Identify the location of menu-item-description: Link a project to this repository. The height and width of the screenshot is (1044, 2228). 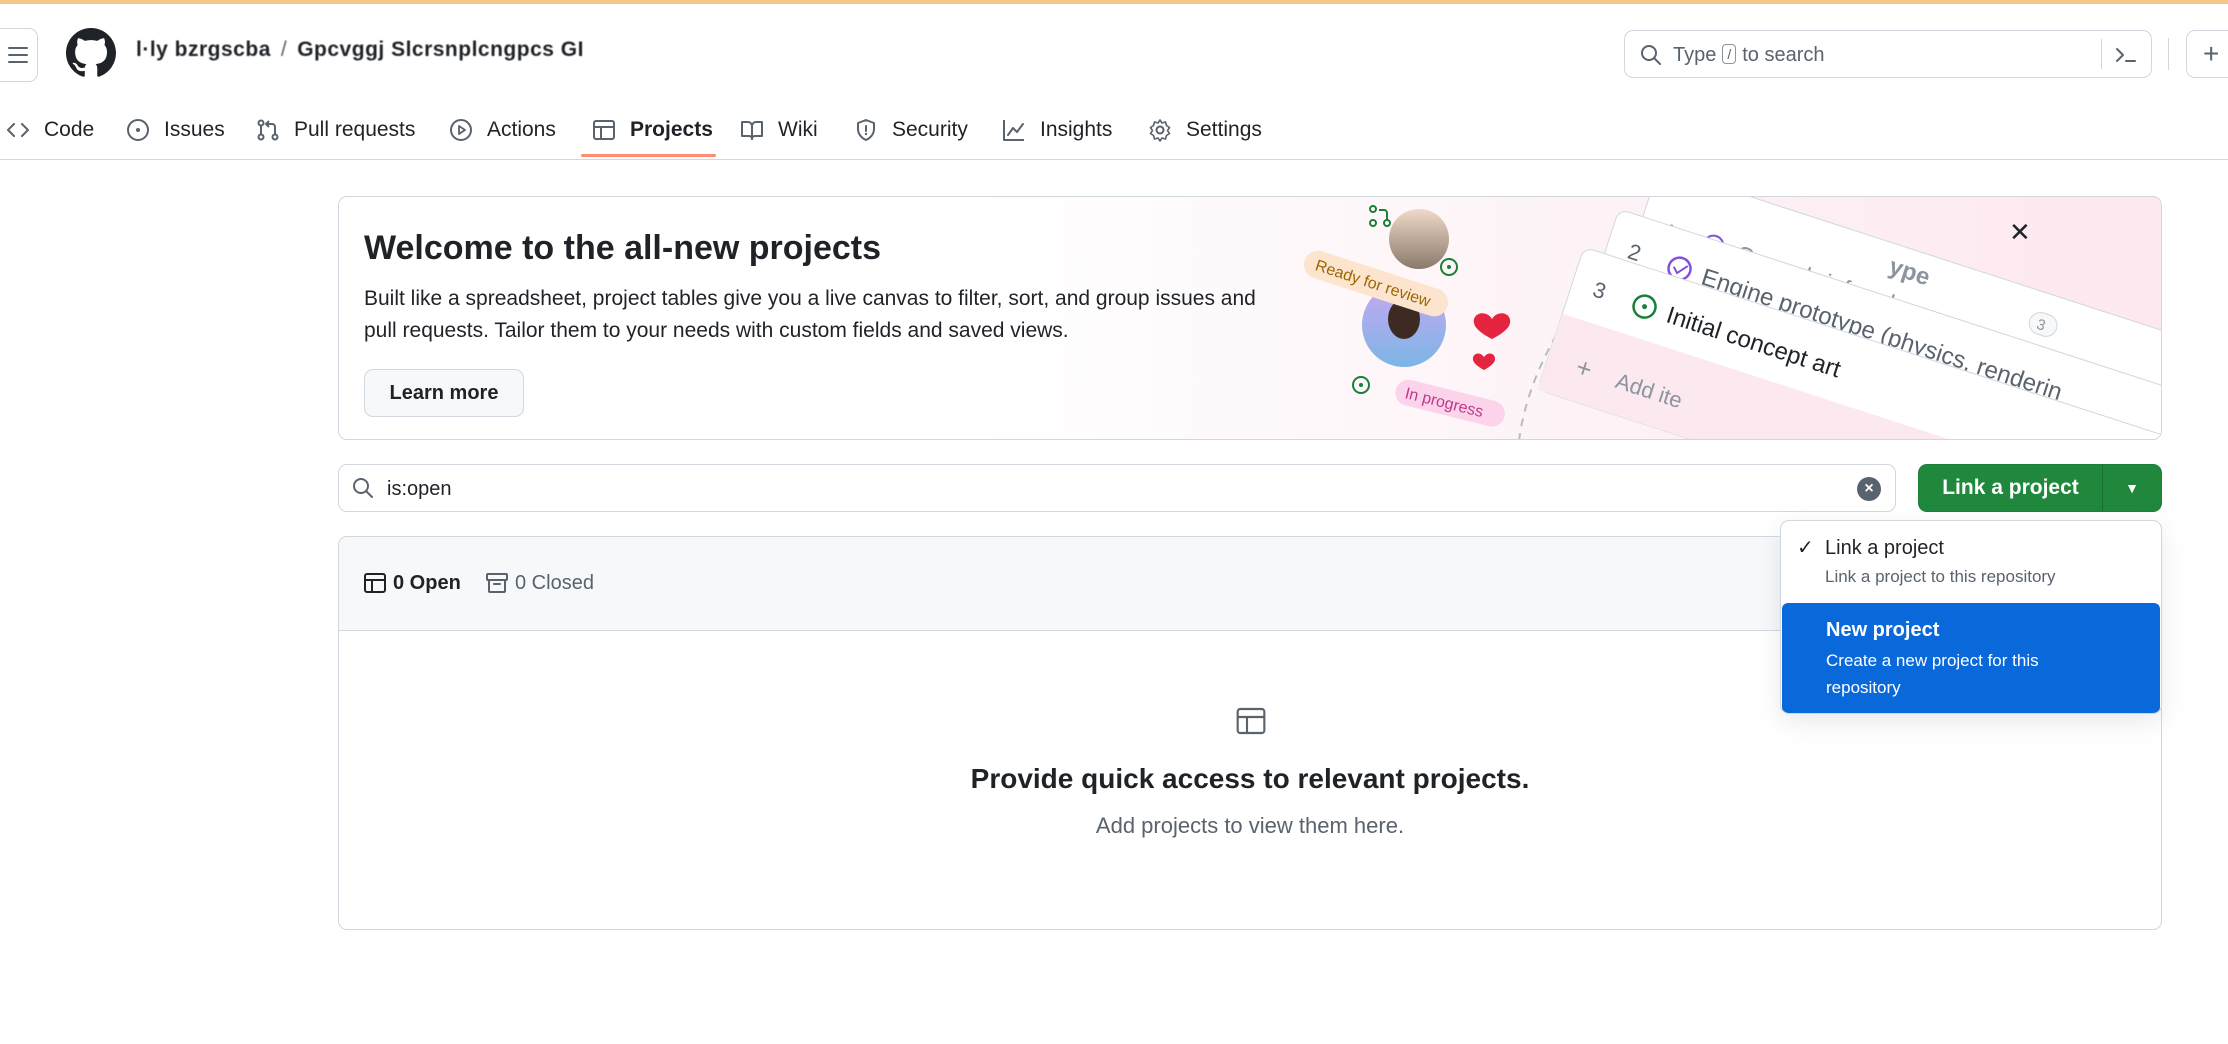
(1940, 576).